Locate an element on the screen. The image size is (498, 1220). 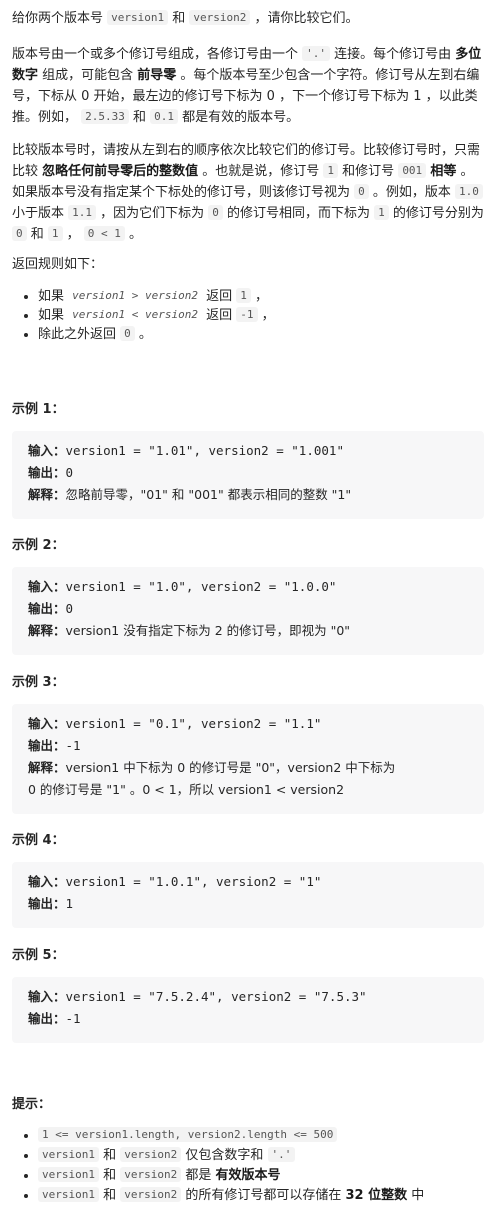
example-explanation: version1 中下标为 0 的修订号是 "0"，version2 中下标为 is located at coordinates (230, 767).